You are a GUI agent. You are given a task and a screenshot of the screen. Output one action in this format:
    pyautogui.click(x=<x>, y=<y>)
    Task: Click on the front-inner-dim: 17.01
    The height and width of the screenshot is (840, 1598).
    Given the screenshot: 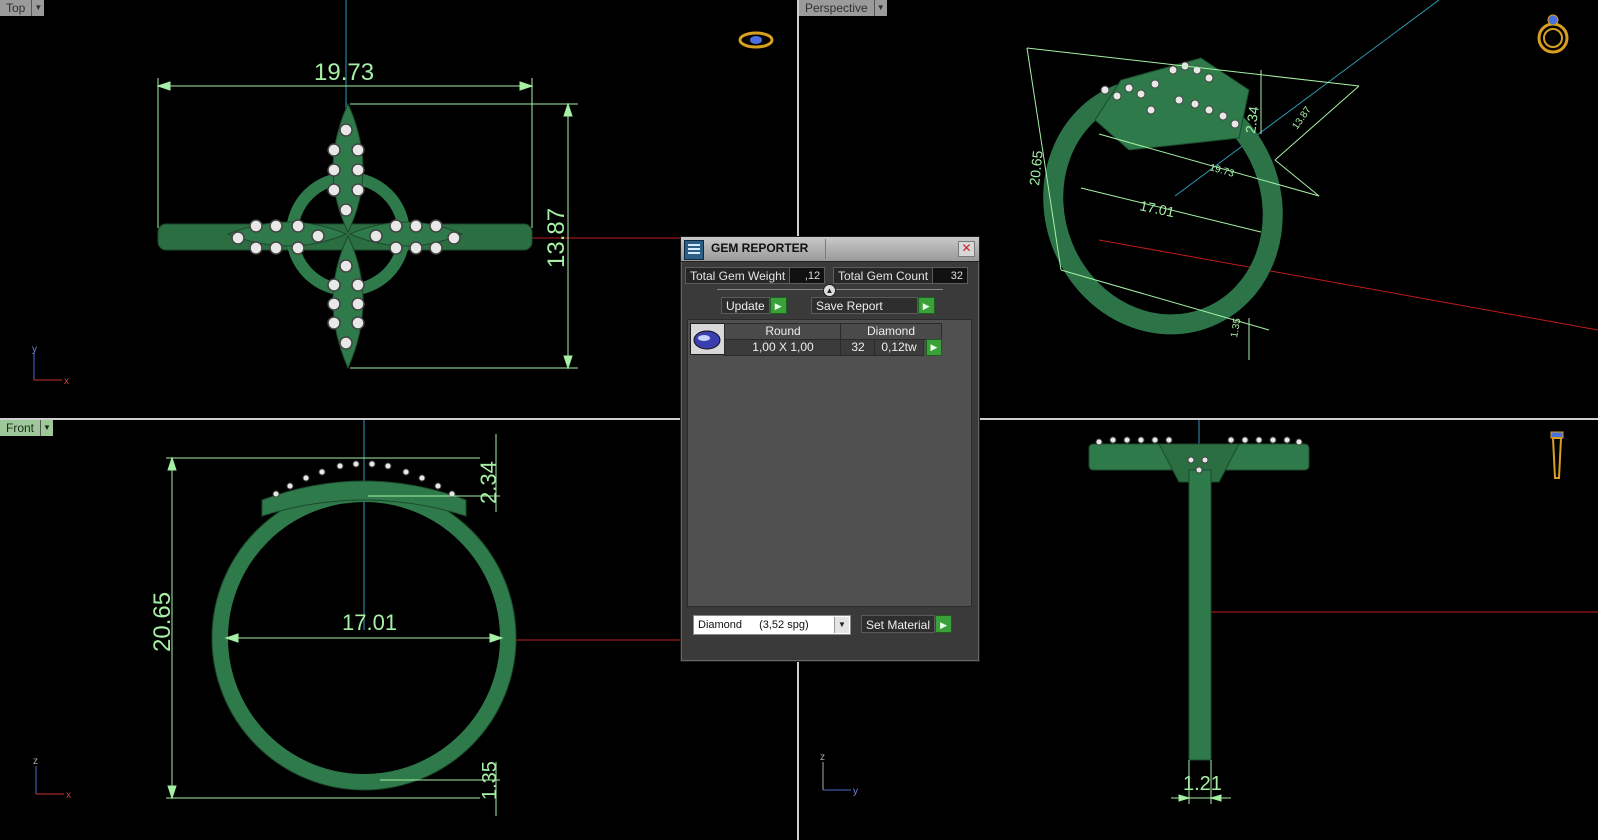 What is the action you would take?
    pyautogui.click(x=369, y=622)
    